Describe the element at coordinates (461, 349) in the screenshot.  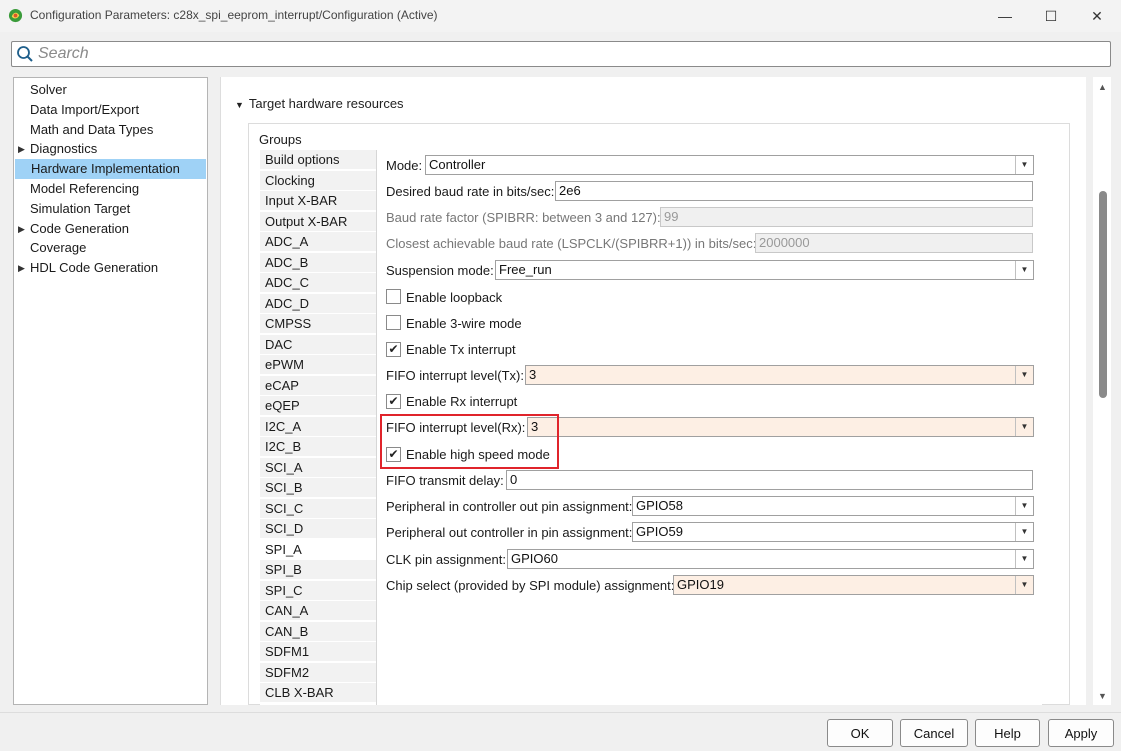
I see `tx-interrupt-label: Enable Tx interrupt` at that location.